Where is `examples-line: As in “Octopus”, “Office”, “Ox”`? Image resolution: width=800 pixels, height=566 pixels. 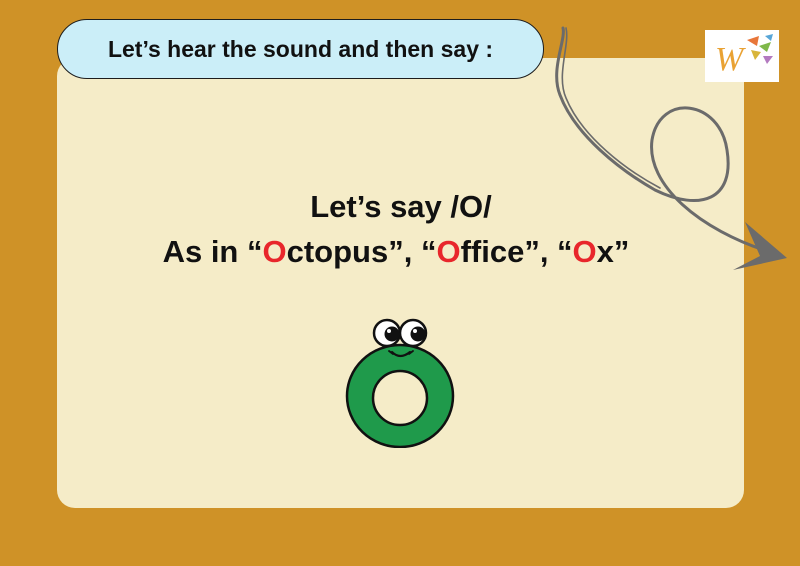 examples-line: As in “Octopus”, “Office”, “Ox” is located at coordinates (400, 252).